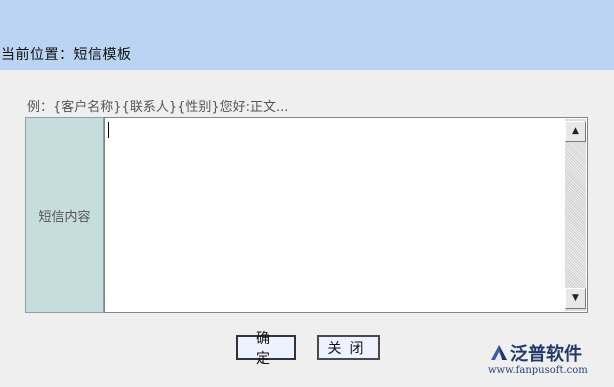 This screenshot has width=614, height=387. I want to click on triangle-down-icon: ▼, so click(575, 298).